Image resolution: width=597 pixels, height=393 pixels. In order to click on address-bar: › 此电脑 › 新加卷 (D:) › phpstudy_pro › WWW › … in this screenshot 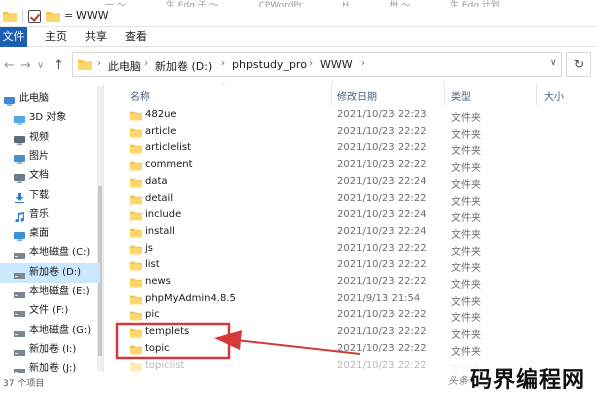, I will do `click(317, 64)`.